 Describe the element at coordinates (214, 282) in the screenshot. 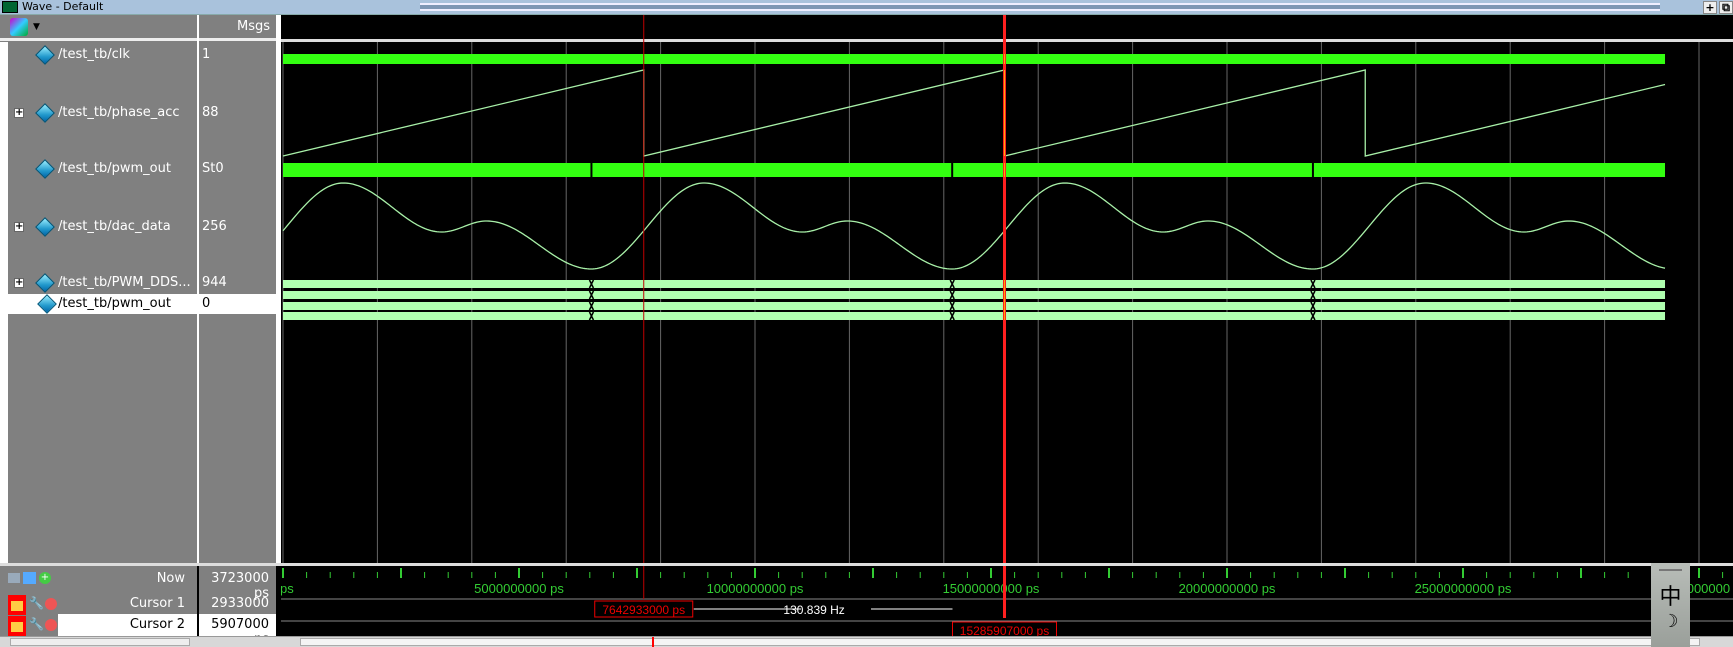

I see `signal-value: 944` at that location.